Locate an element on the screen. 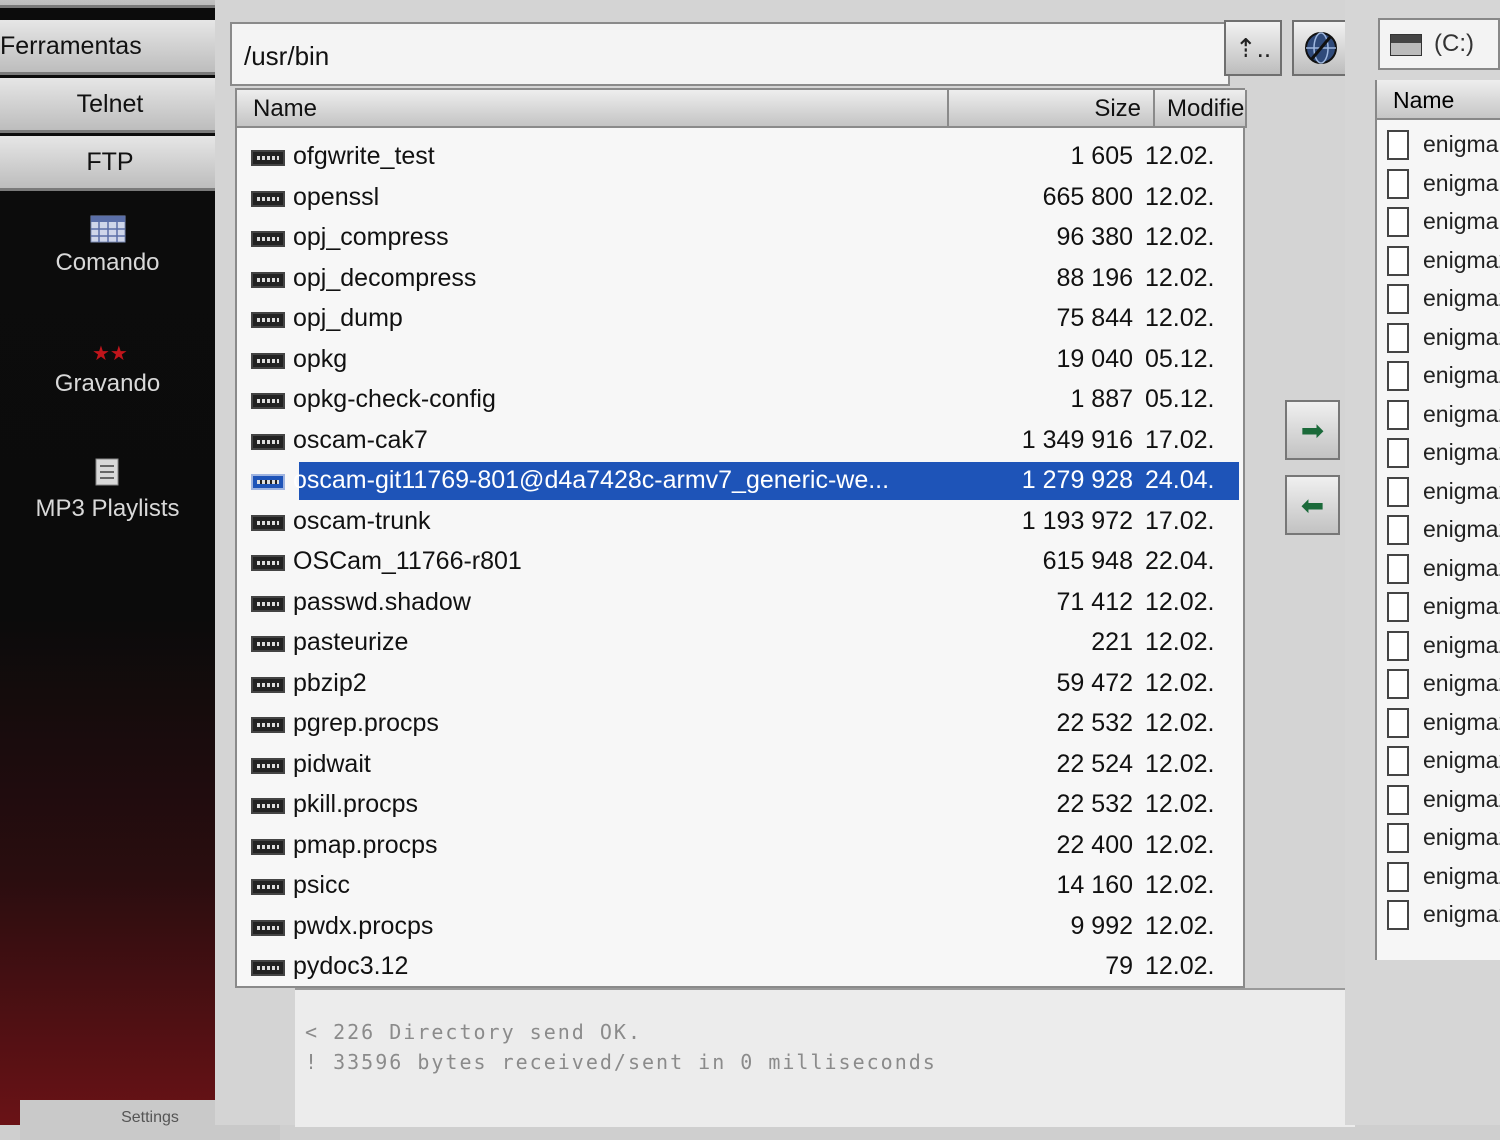  table-row: opkg 19 040 05.12. is located at coordinates (738, 361).